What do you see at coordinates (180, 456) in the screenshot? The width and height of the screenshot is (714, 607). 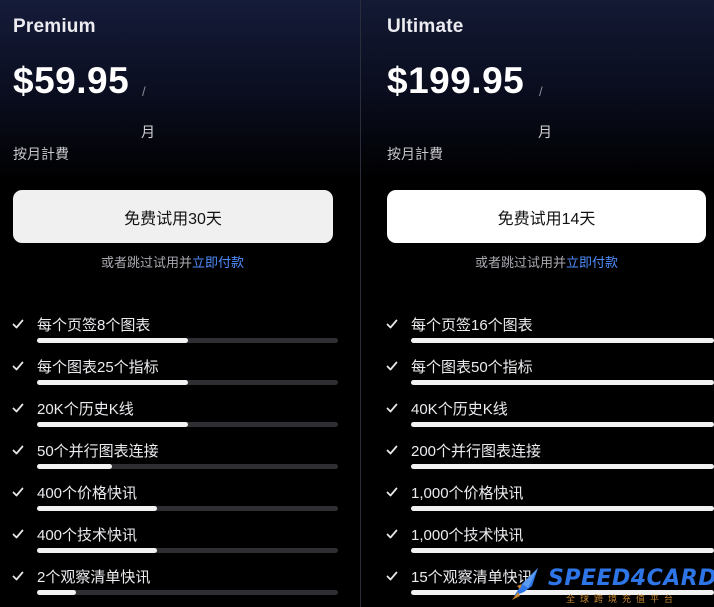 I see `feature-item: 50个并行图表连接` at bounding box center [180, 456].